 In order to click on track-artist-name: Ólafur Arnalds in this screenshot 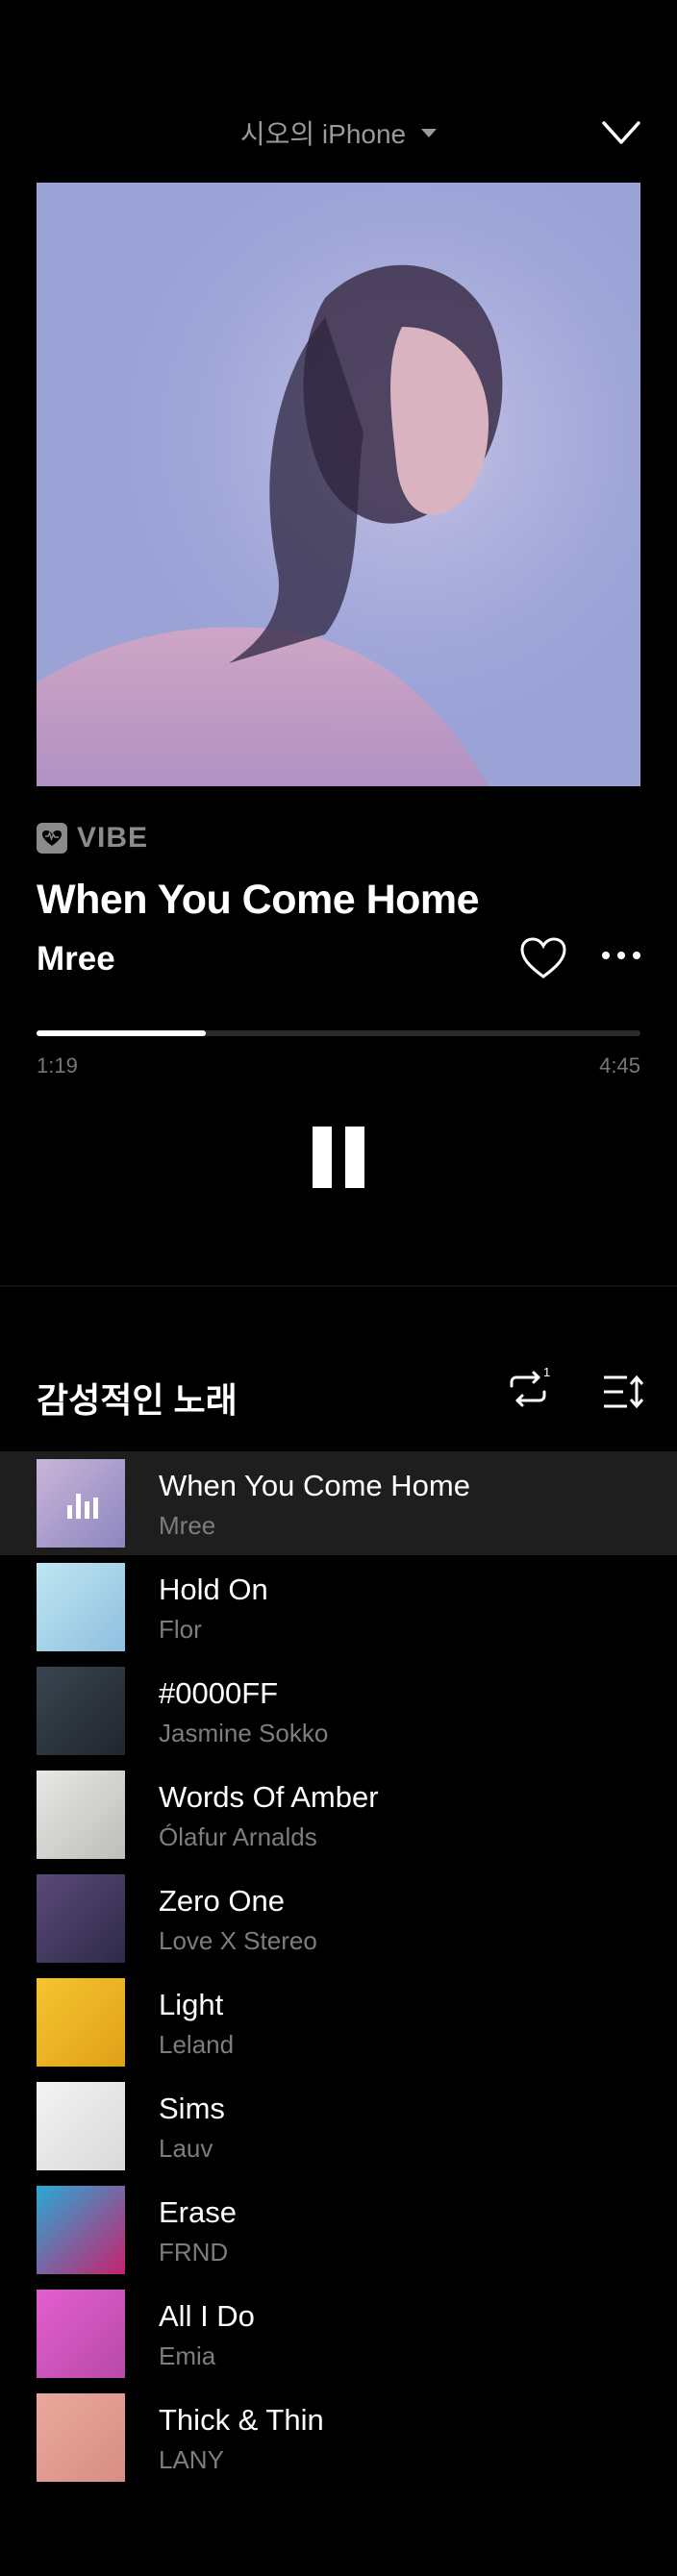, I will do `click(238, 1836)`.